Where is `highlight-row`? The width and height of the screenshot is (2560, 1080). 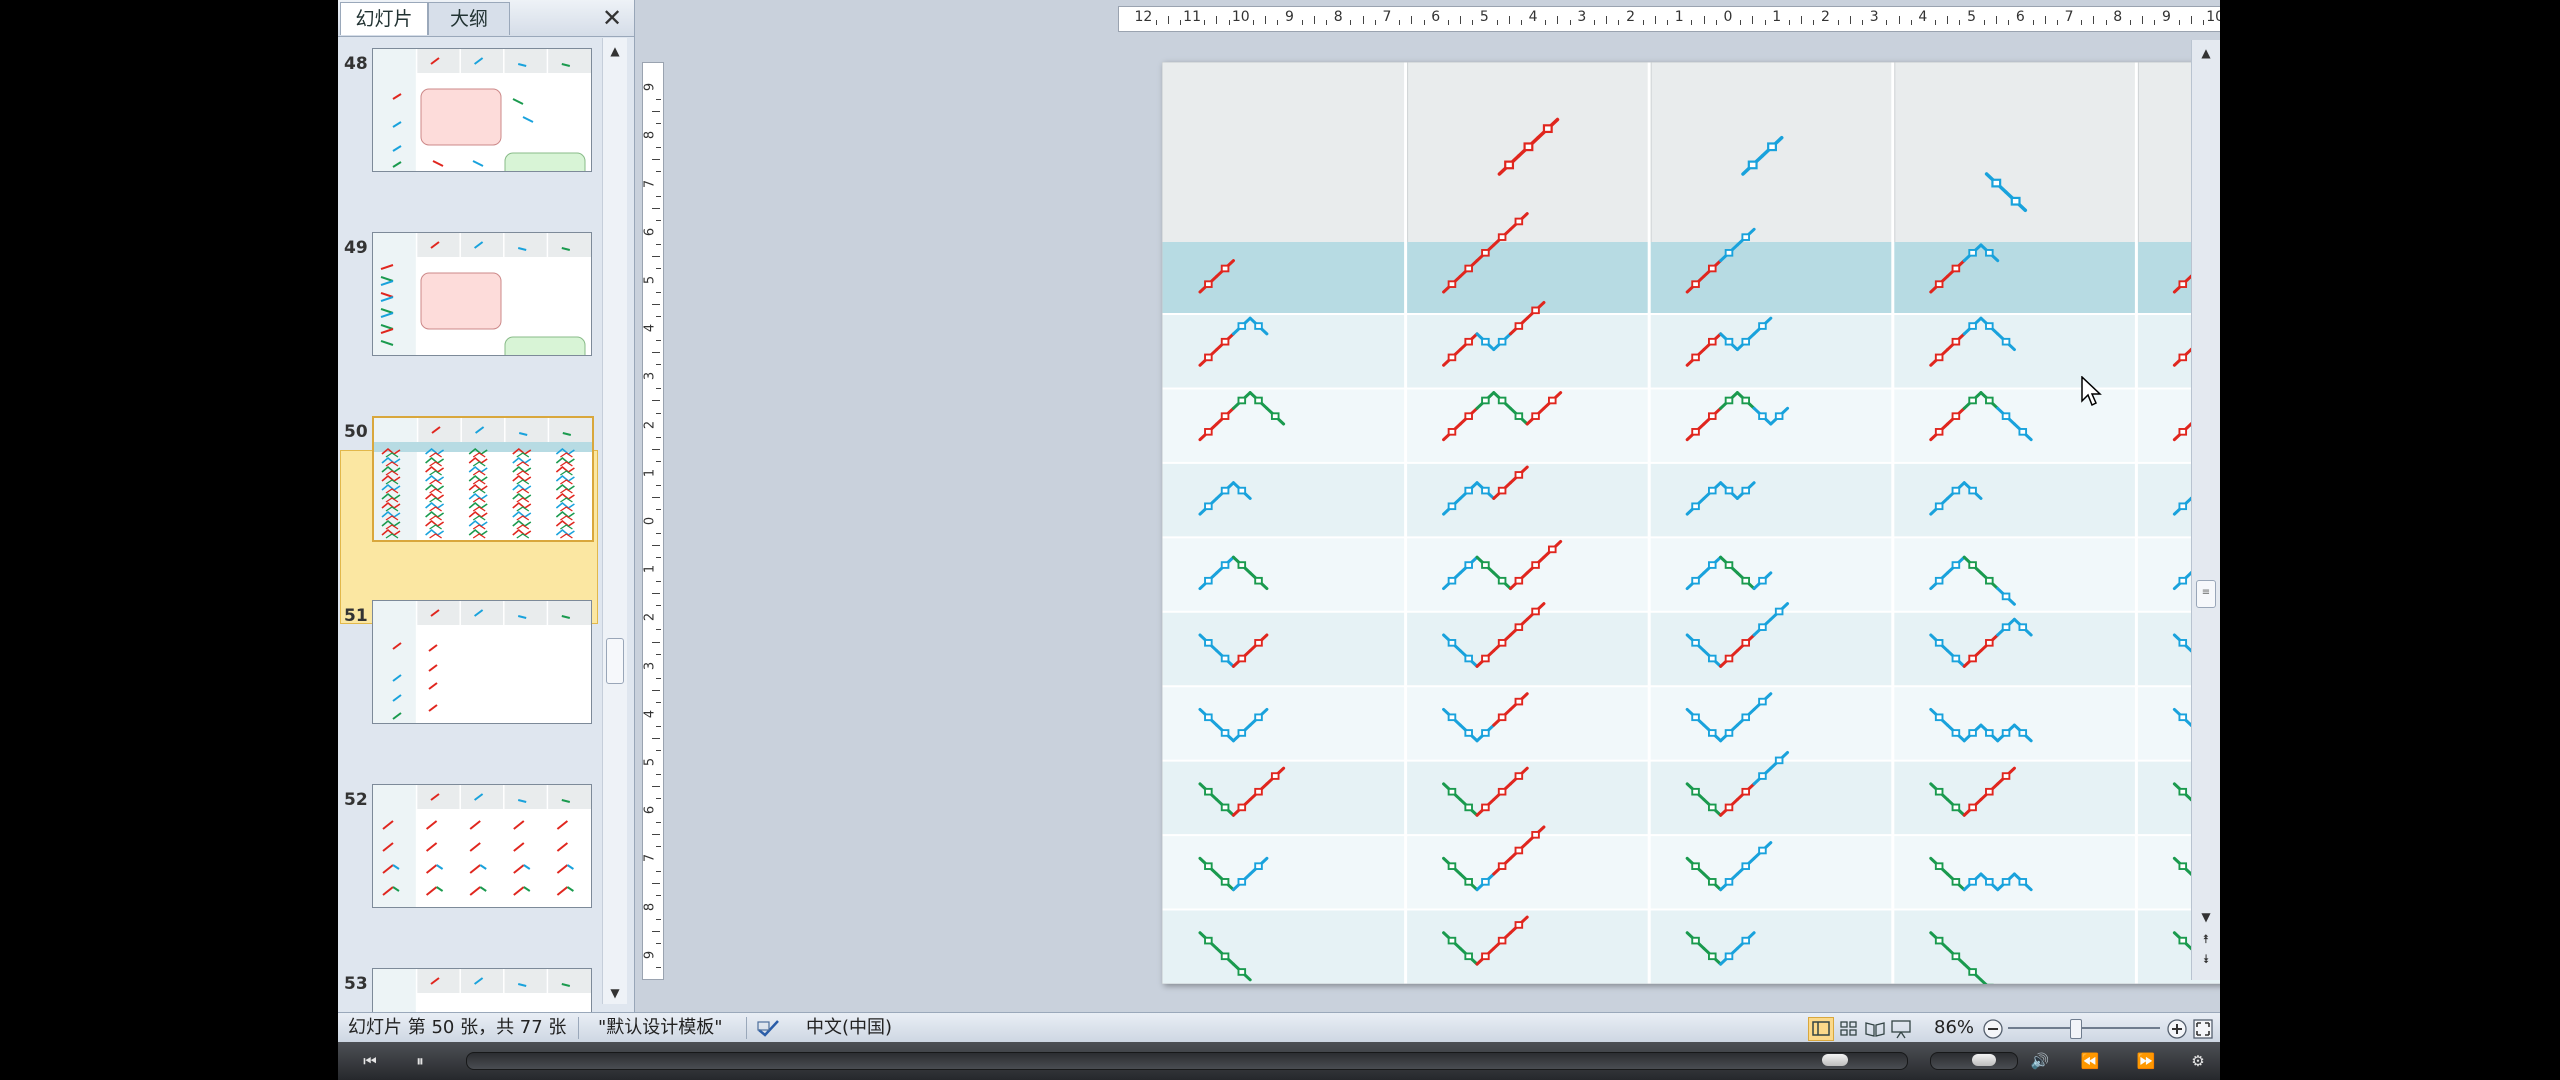
highlight-row is located at coordinates (1691, 278).